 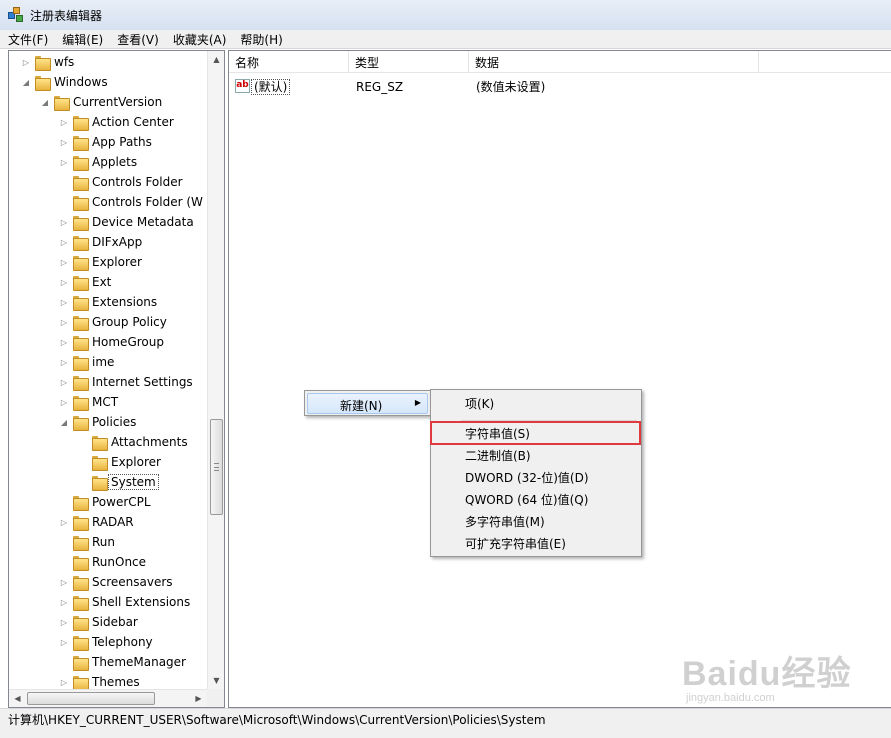 What do you see at coordinates (28, 39) in the screenshot?
I see `menu-file: 文件(F)` at bounding box center [28, 39].